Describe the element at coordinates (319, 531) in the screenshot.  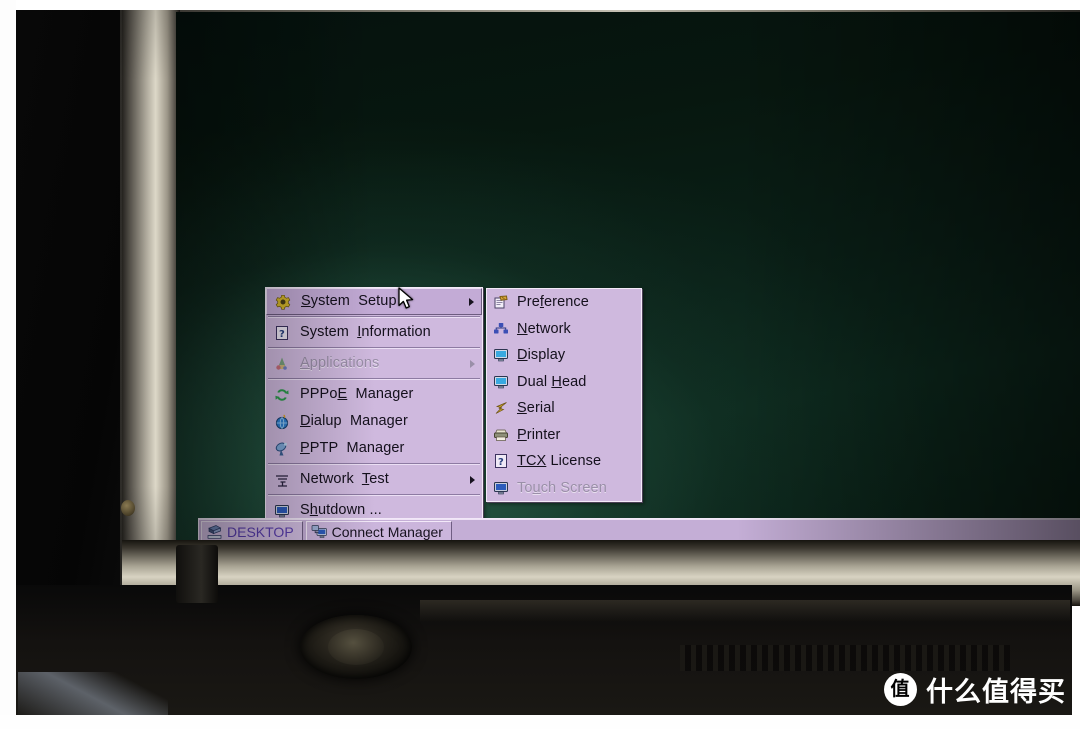
I see `connect-manager-icon` at that location.